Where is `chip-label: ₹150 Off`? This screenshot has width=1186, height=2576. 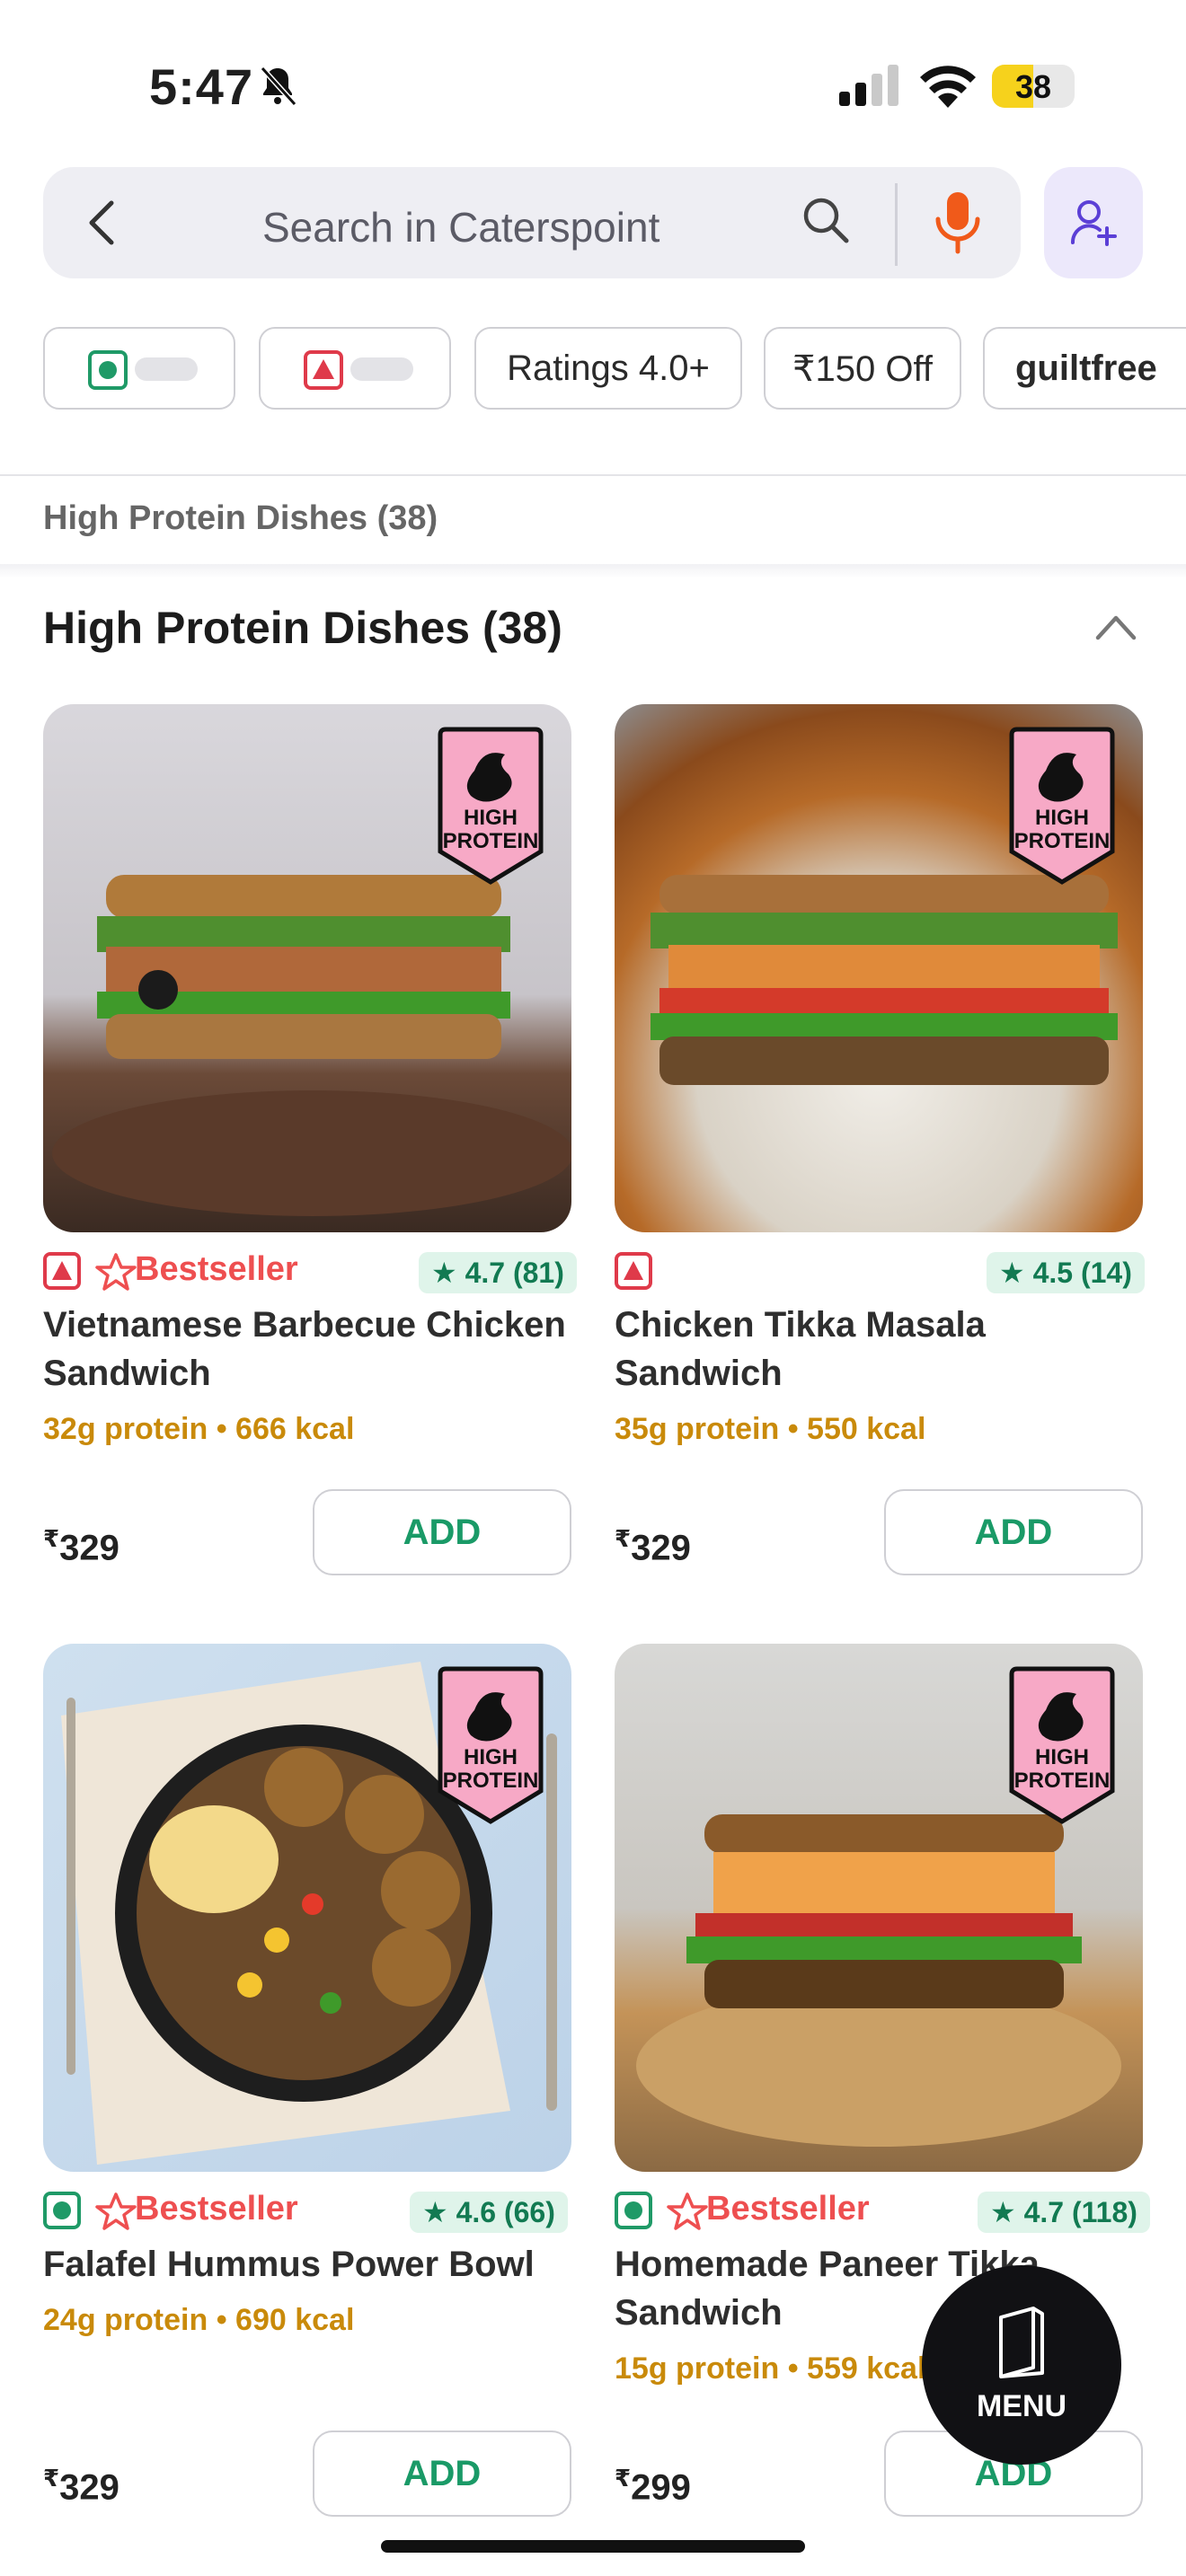
chip-label: ₹150 Off is located at coordinates (862, 369).